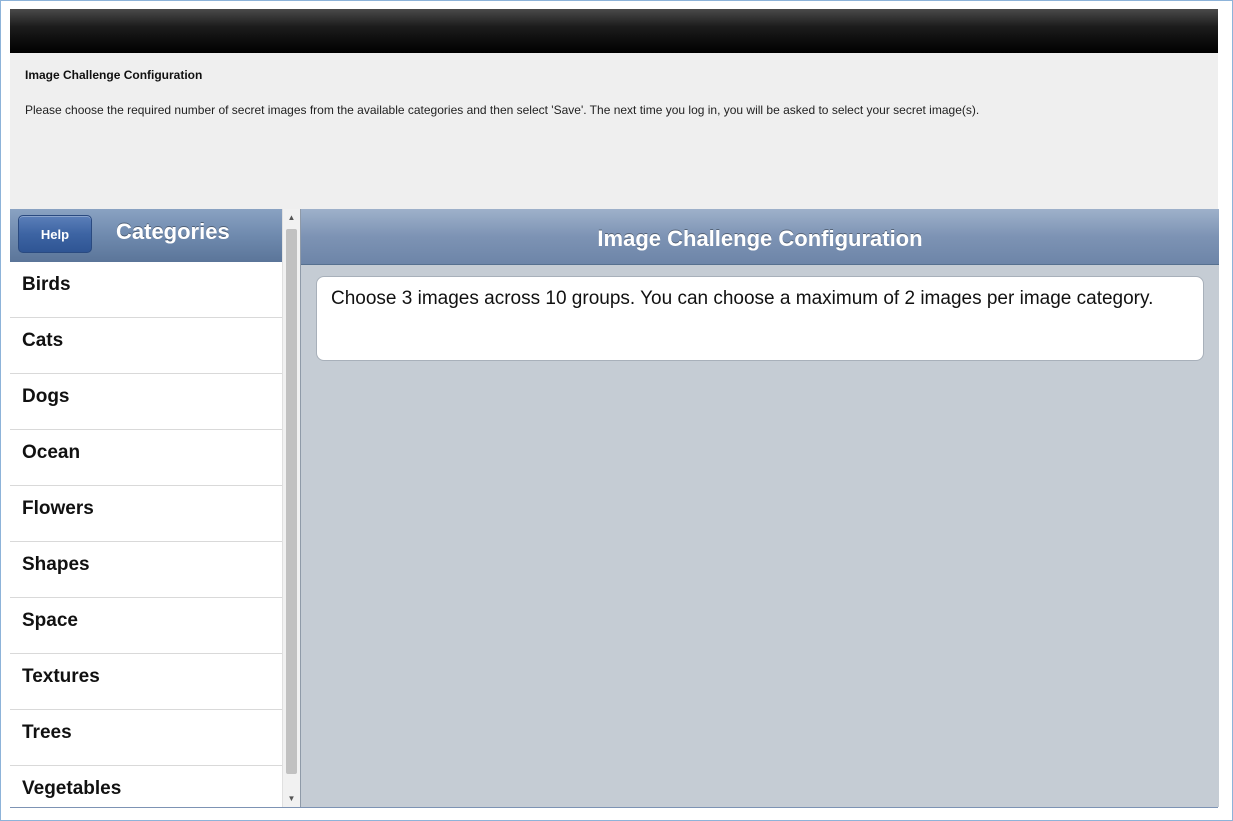  I want to click on category-item-vegetables: Vegetables, so click(146, 786).